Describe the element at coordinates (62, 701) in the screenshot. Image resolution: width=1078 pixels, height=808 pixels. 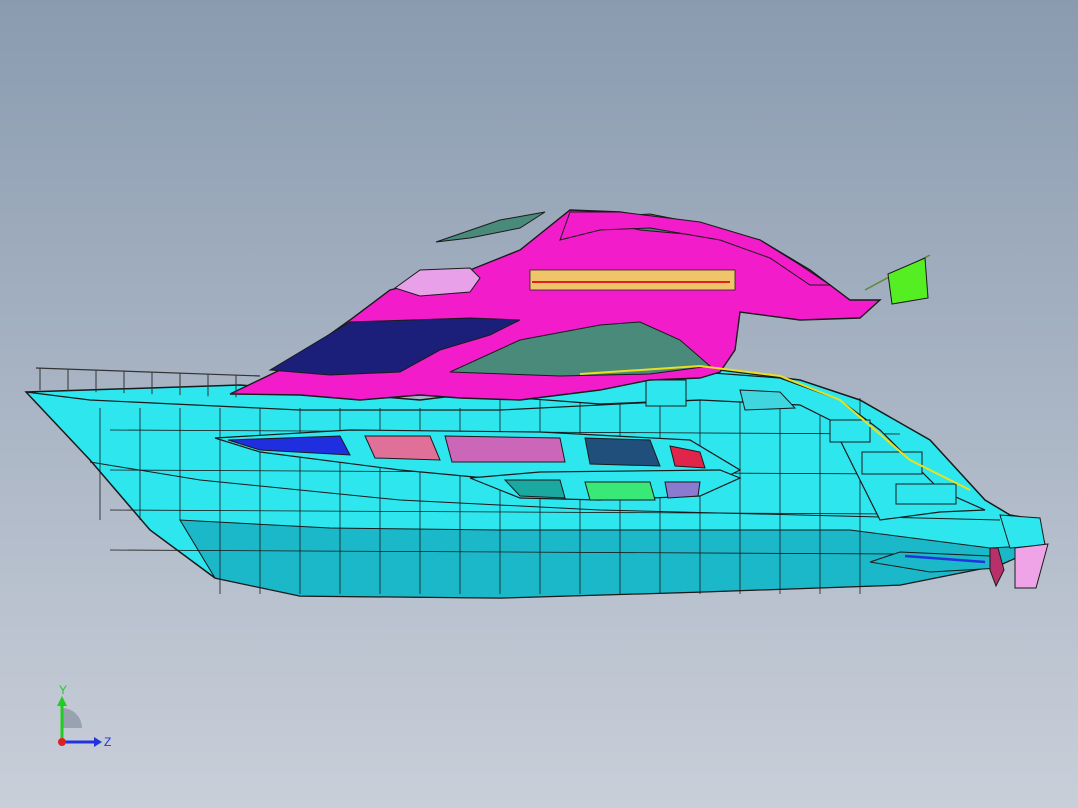
I see `y-axis-head` at that location.